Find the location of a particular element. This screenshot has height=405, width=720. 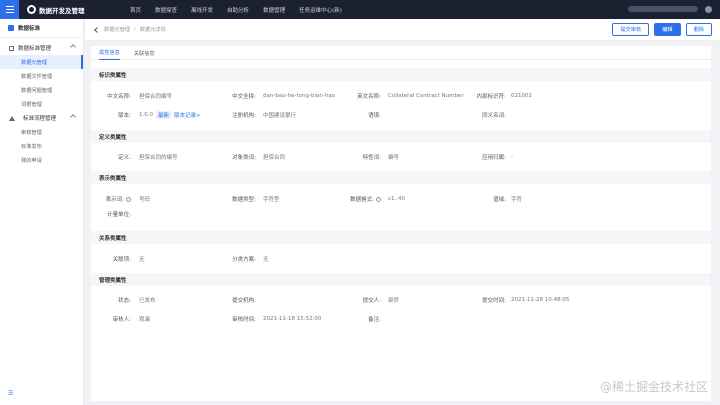

field-row: 表示词: 号码 数据类型: 字符型 数据格式: c1..40 值域: 字符 is located at coordinates (401, 199).